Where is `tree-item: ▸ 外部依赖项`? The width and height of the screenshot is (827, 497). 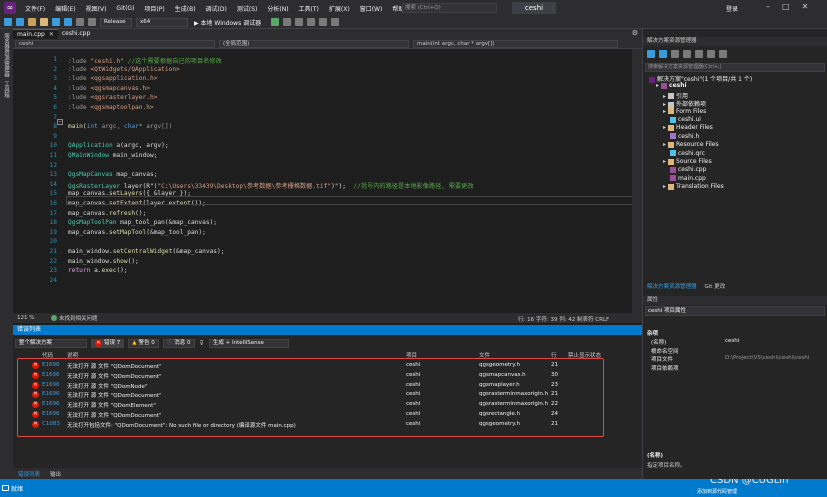 tree-item: ▸ 外部依赖项 is located at coordinates (684, 103).